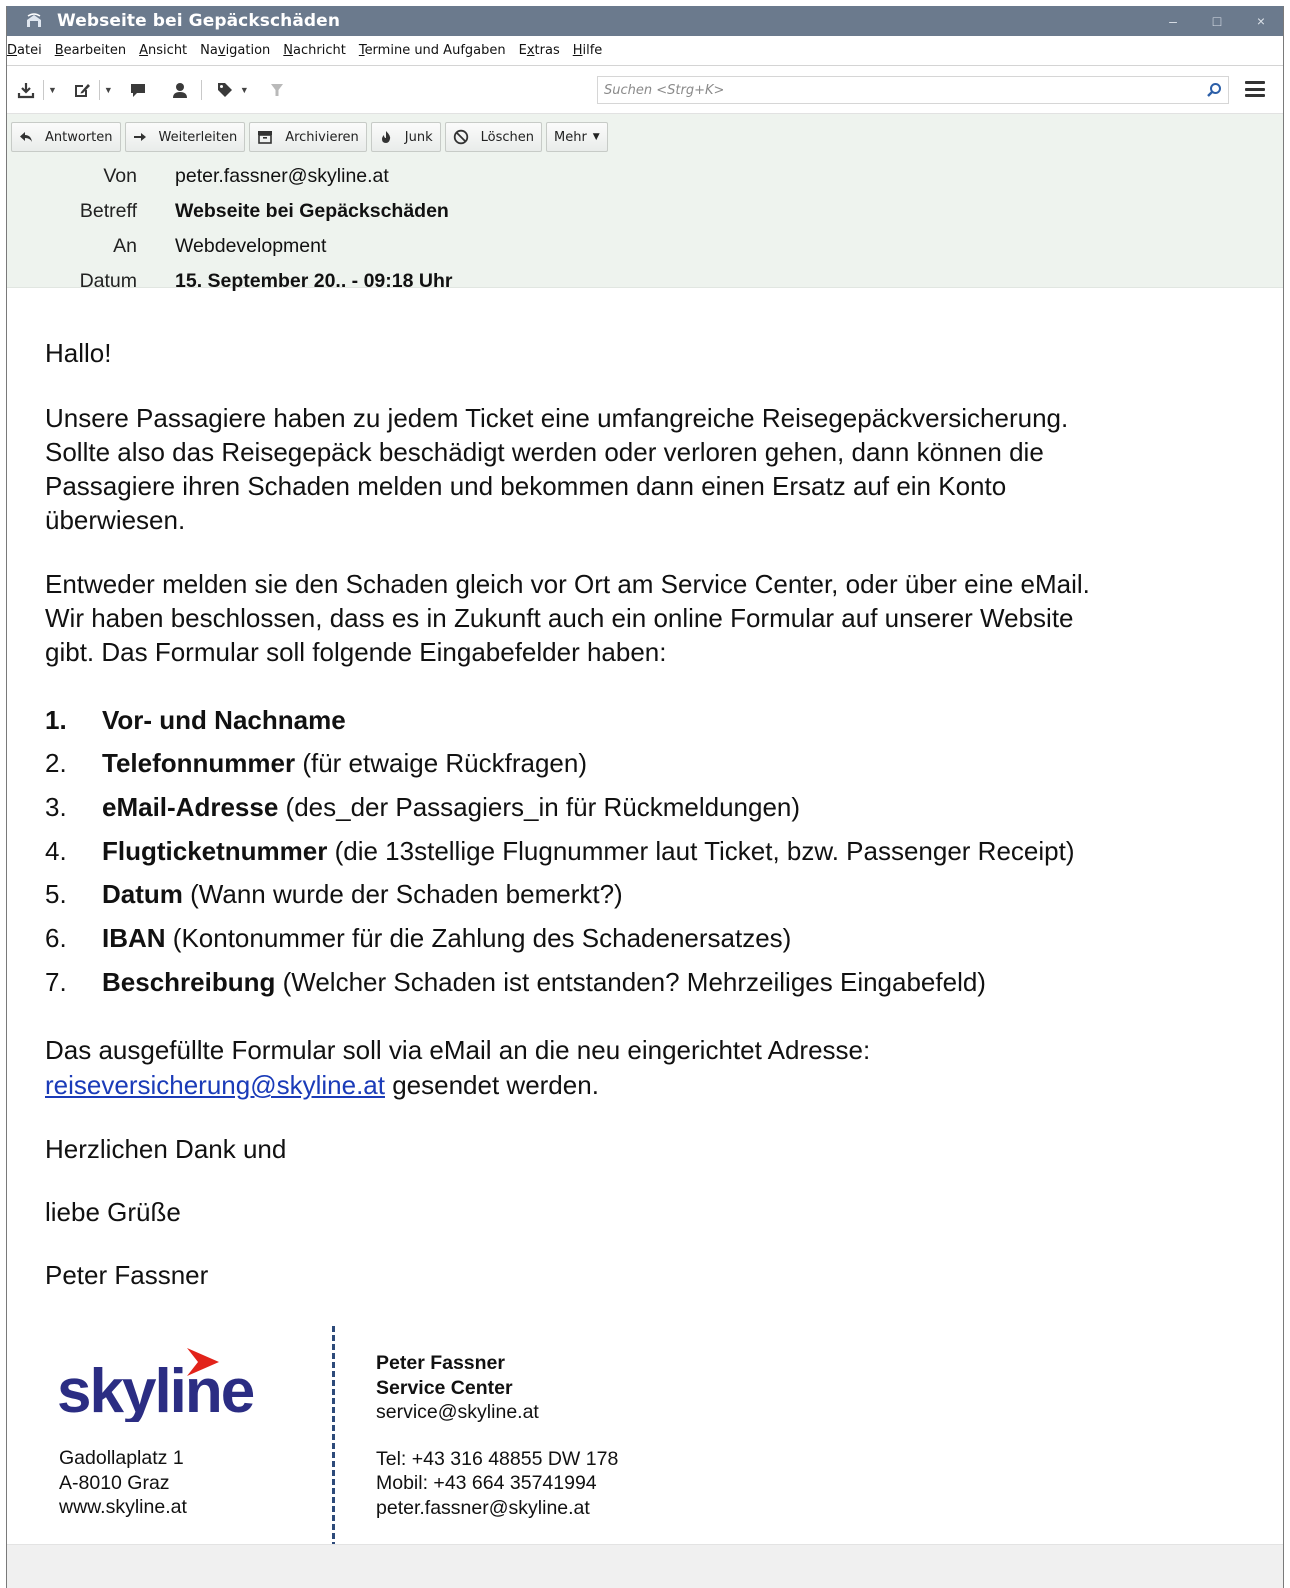  I want to click on download-icon, so click(26, 90).